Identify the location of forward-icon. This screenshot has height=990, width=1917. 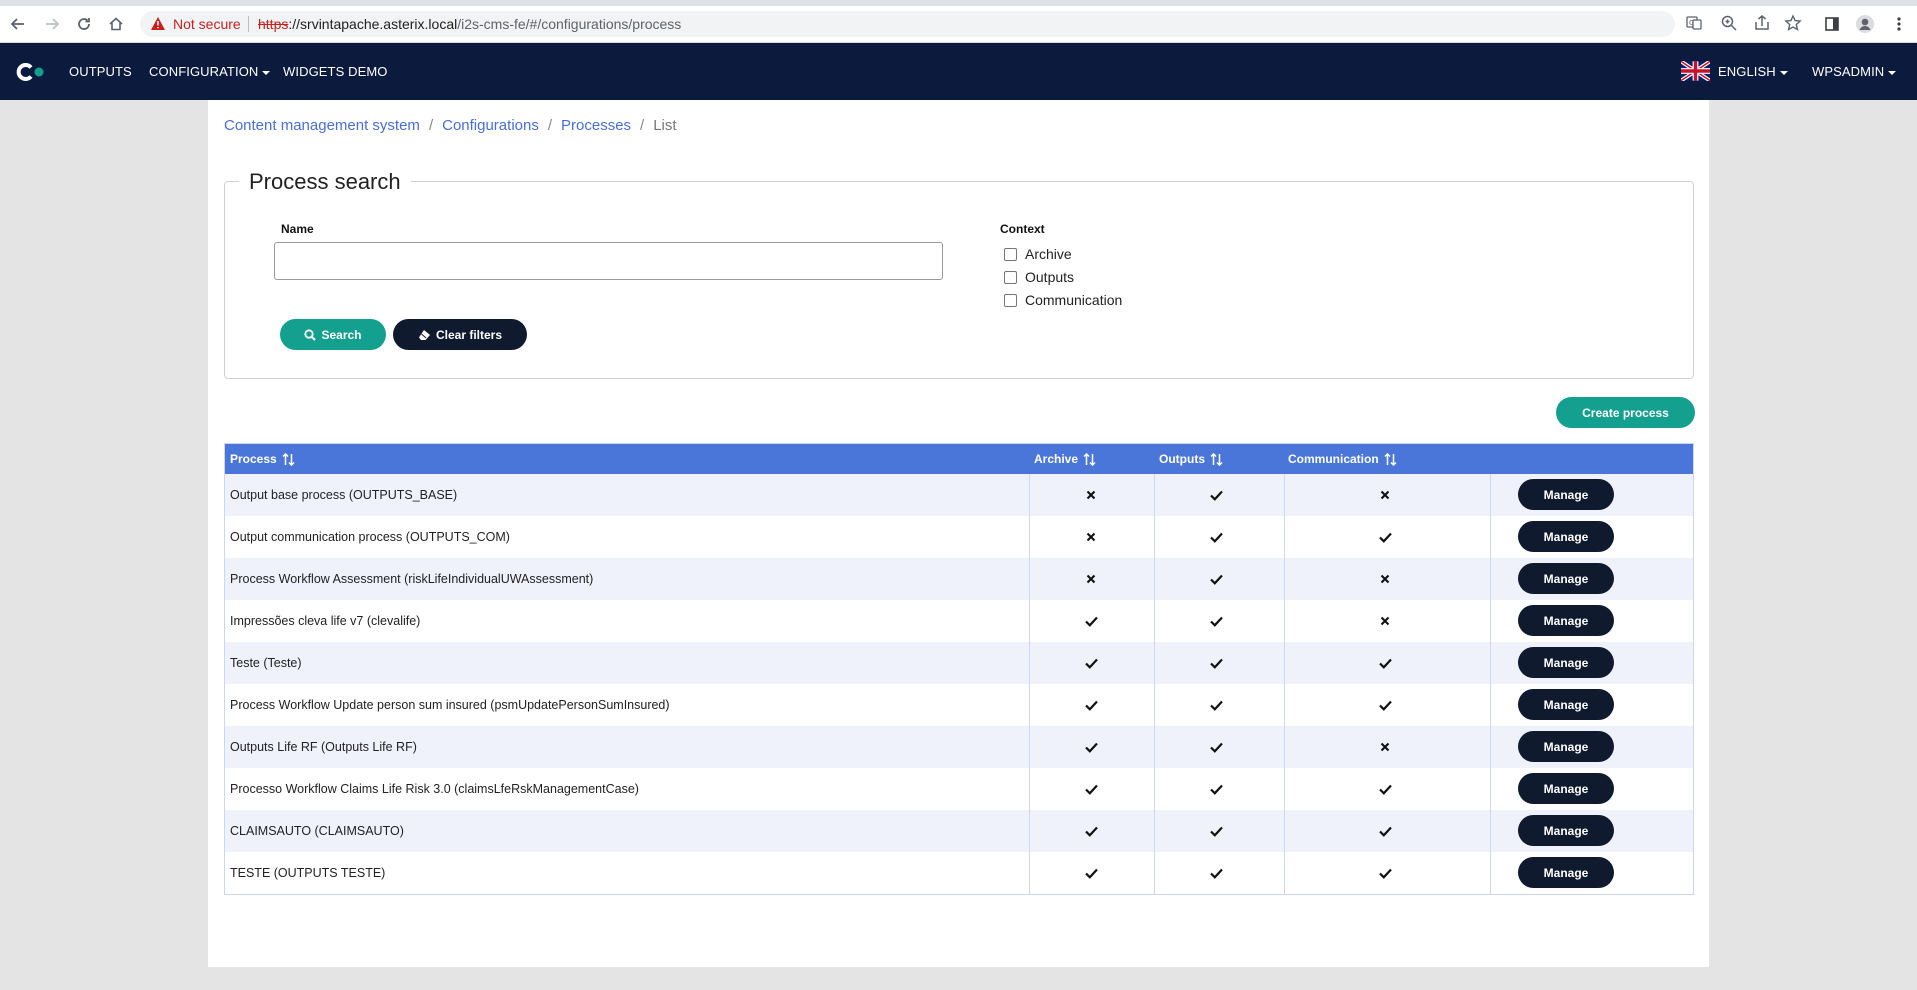
(52, 24).